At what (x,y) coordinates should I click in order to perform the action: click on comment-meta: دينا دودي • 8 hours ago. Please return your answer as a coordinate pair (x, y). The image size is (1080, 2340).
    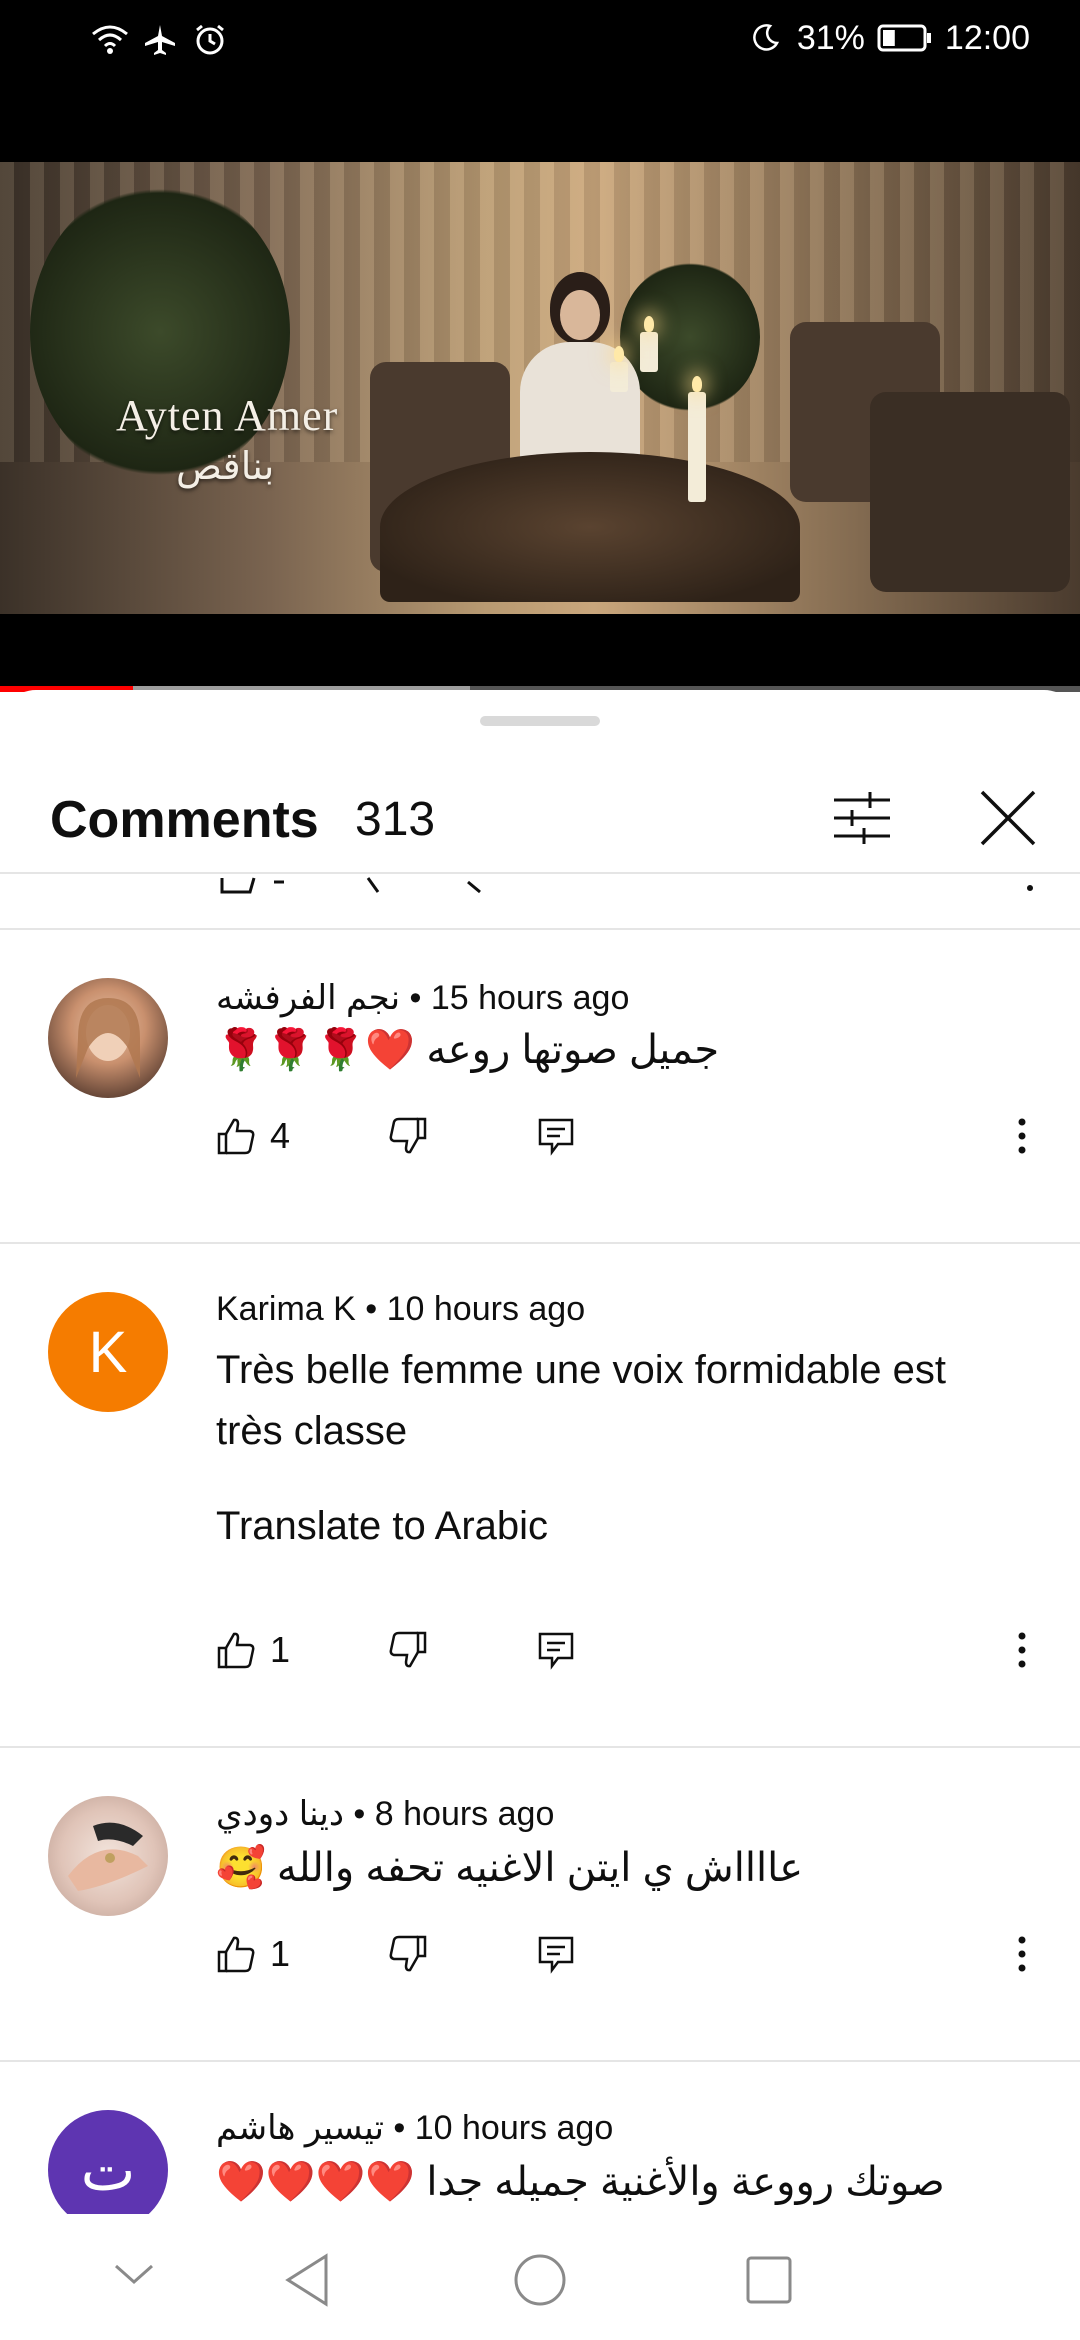
    Looking at the image, I should click on (385, 1814).